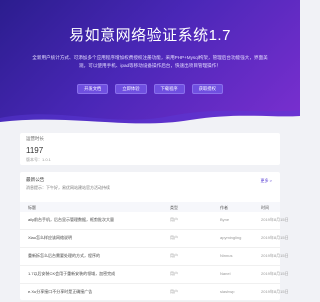  I want to click on header-time: 时间, so click(265, 207).